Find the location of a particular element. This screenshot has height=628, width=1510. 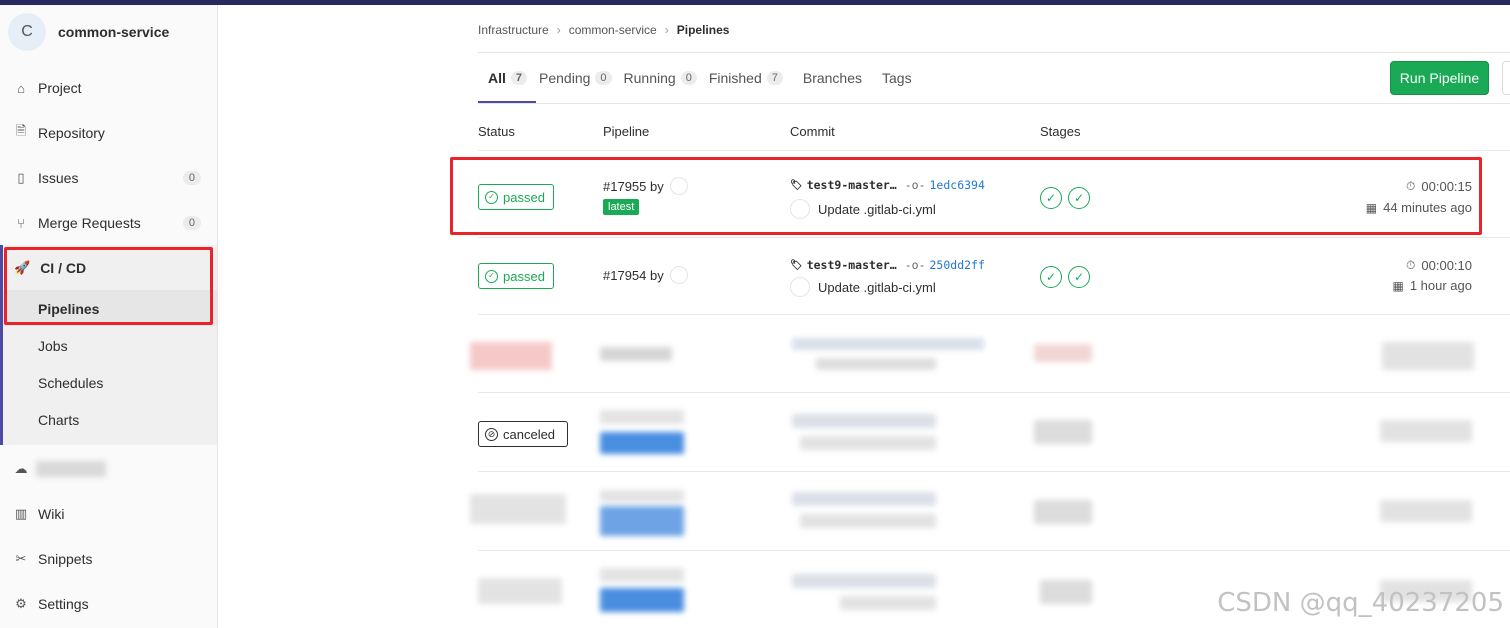

sidebar-subitem-schedules: Schedules is located at coordinates (70, 383).